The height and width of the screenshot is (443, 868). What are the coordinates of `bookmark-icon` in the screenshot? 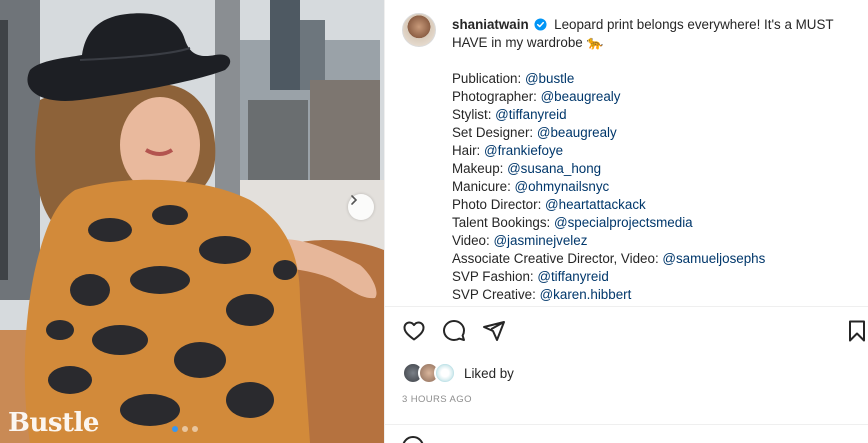 It's located at (857, 331).